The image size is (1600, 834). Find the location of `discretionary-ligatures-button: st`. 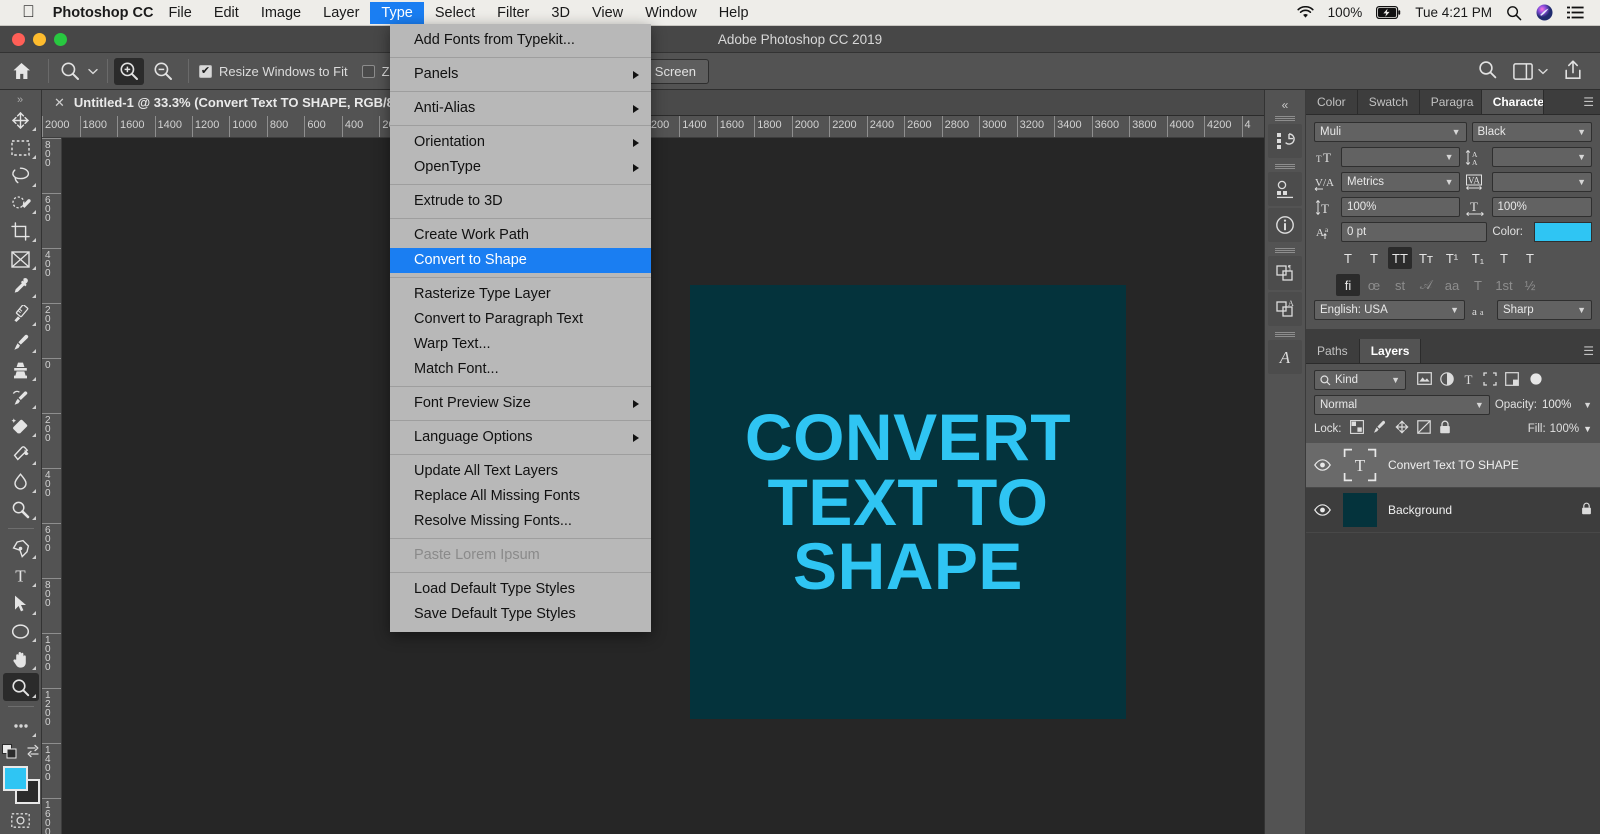

discretionary-ligatures-button: st is located at coordinates (1400, 285).